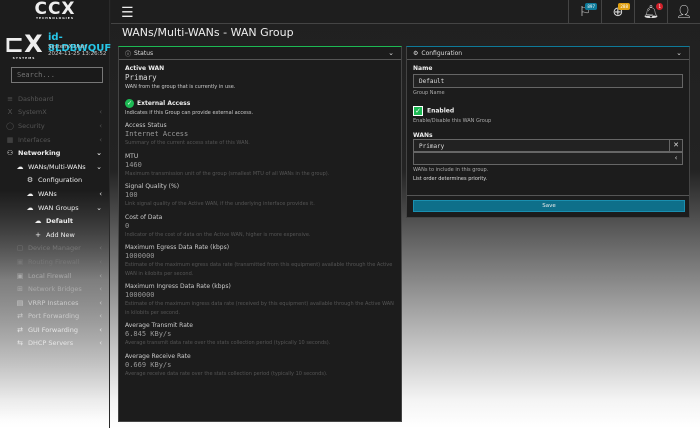  I want to click on sidebar-item-label: SystemX, so click(32, 112).